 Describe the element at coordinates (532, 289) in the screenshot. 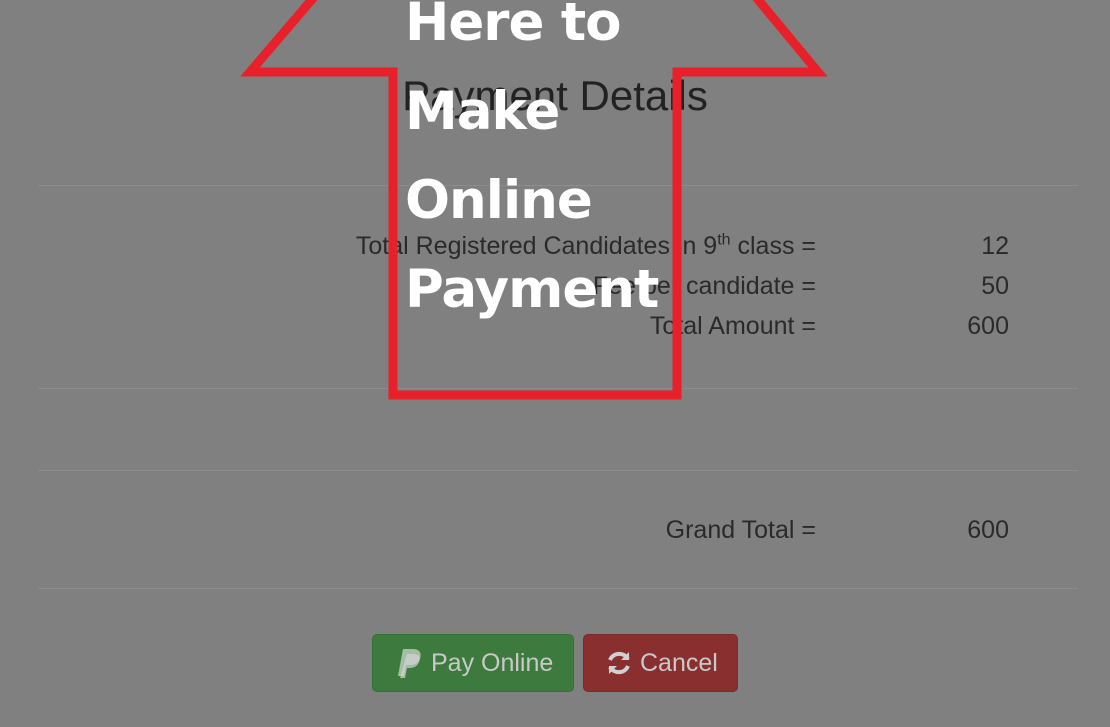

I see `annotation-line: Payment` at that location.